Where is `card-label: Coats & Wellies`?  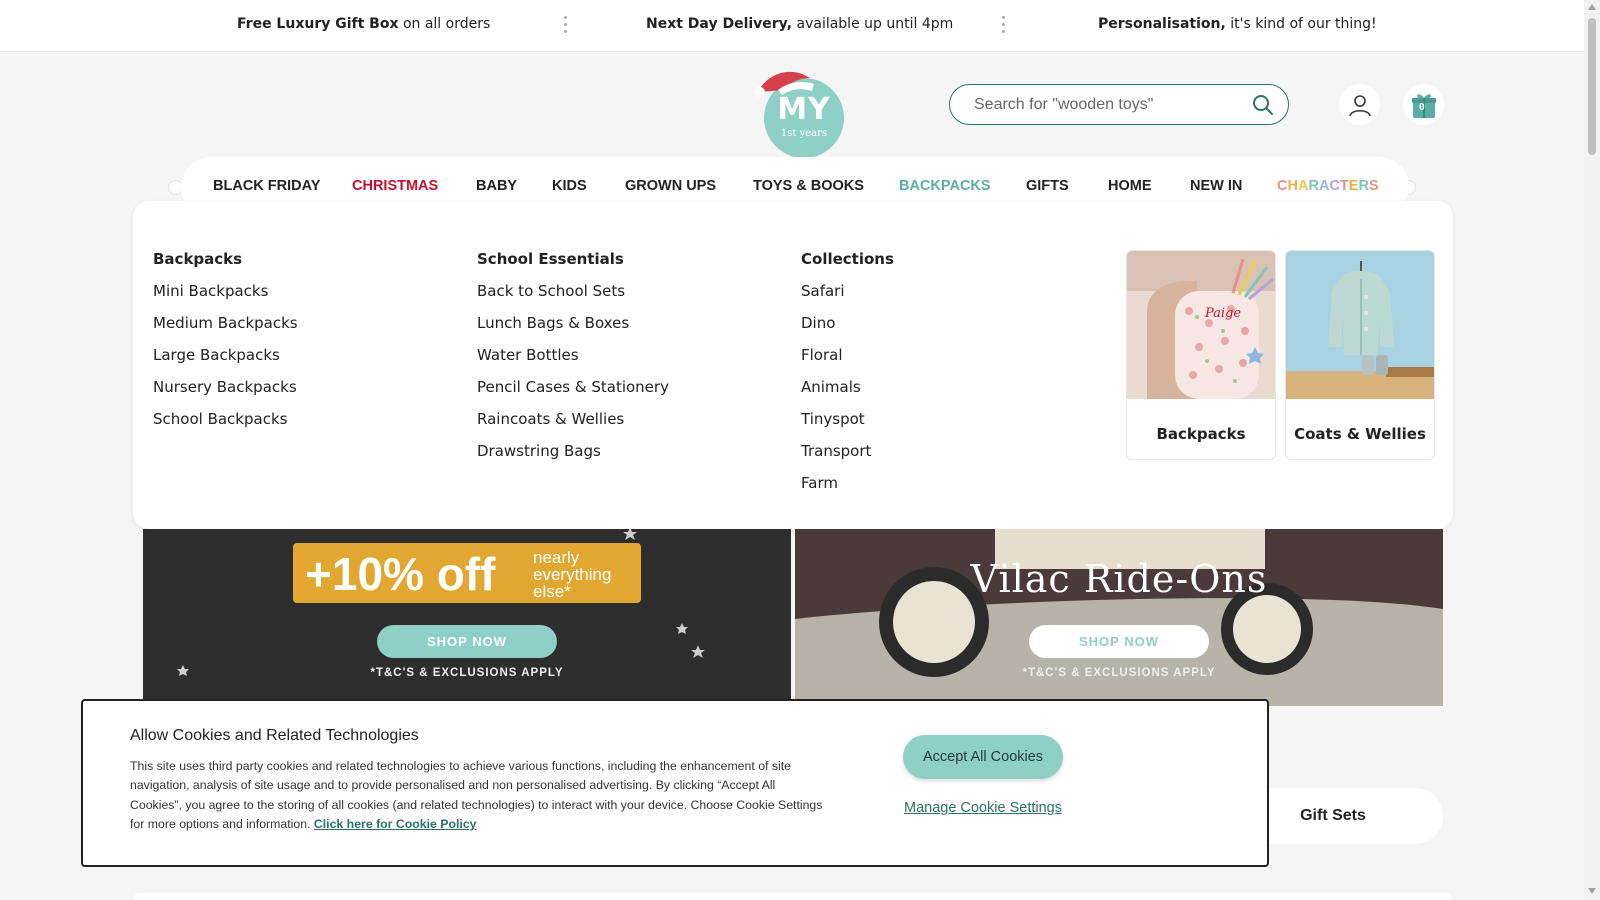
card-label: Coats & Wellies is located at coordinates (1360, 434).